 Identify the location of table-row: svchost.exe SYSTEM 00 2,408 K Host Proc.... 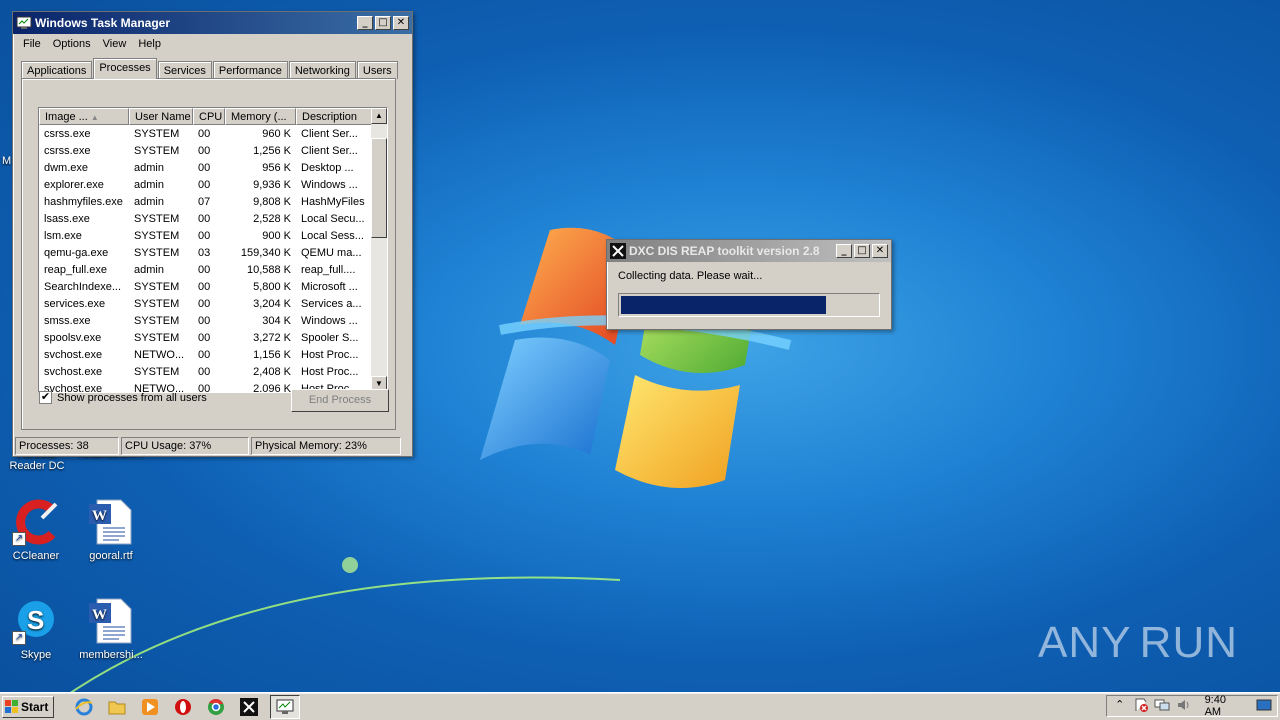
(213, 371).